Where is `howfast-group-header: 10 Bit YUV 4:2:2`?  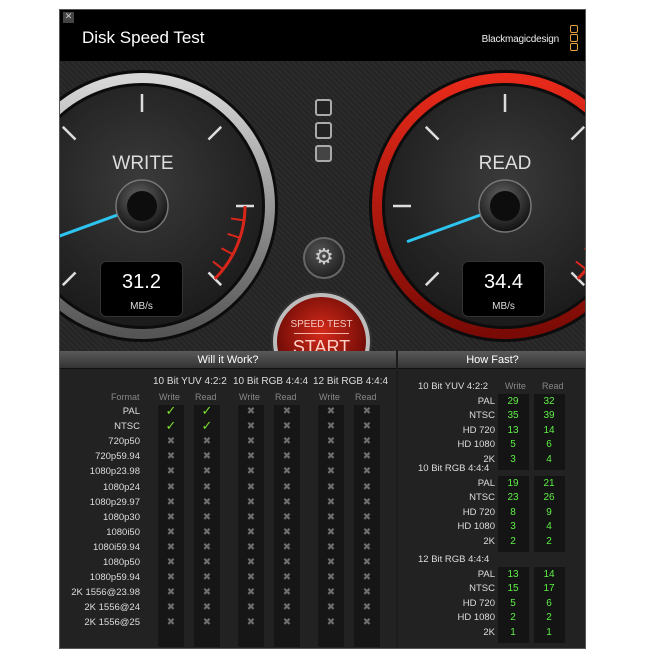 howfast-group-header: 10 Bit YUV 4:2:2 is located at coordinates (453, 386).